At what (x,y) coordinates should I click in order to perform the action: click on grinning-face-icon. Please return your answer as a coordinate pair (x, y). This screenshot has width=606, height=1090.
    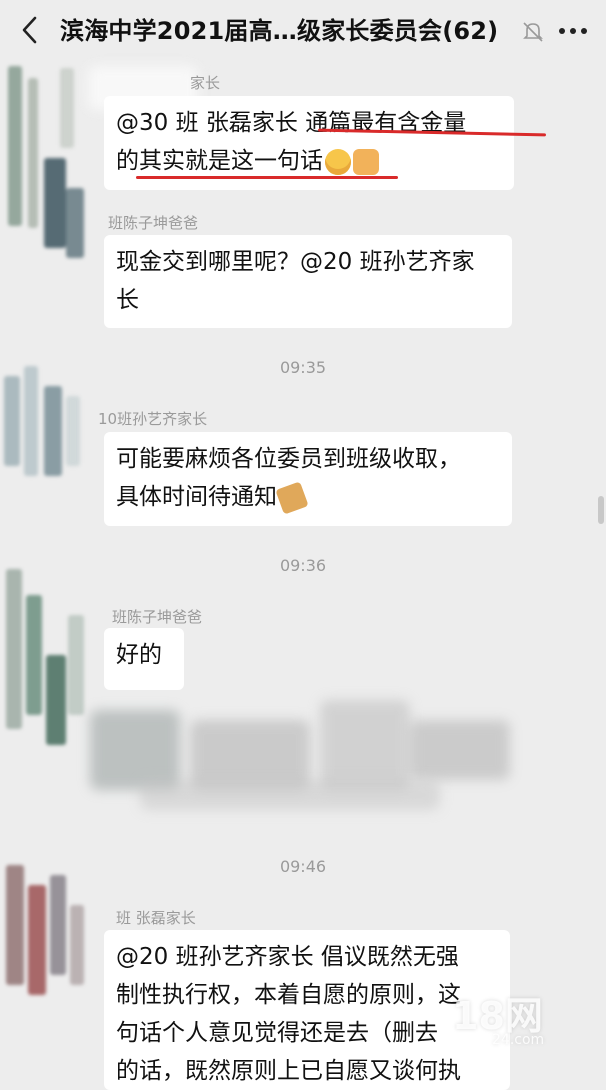
    Looking at the image, I should click on (338, 161).